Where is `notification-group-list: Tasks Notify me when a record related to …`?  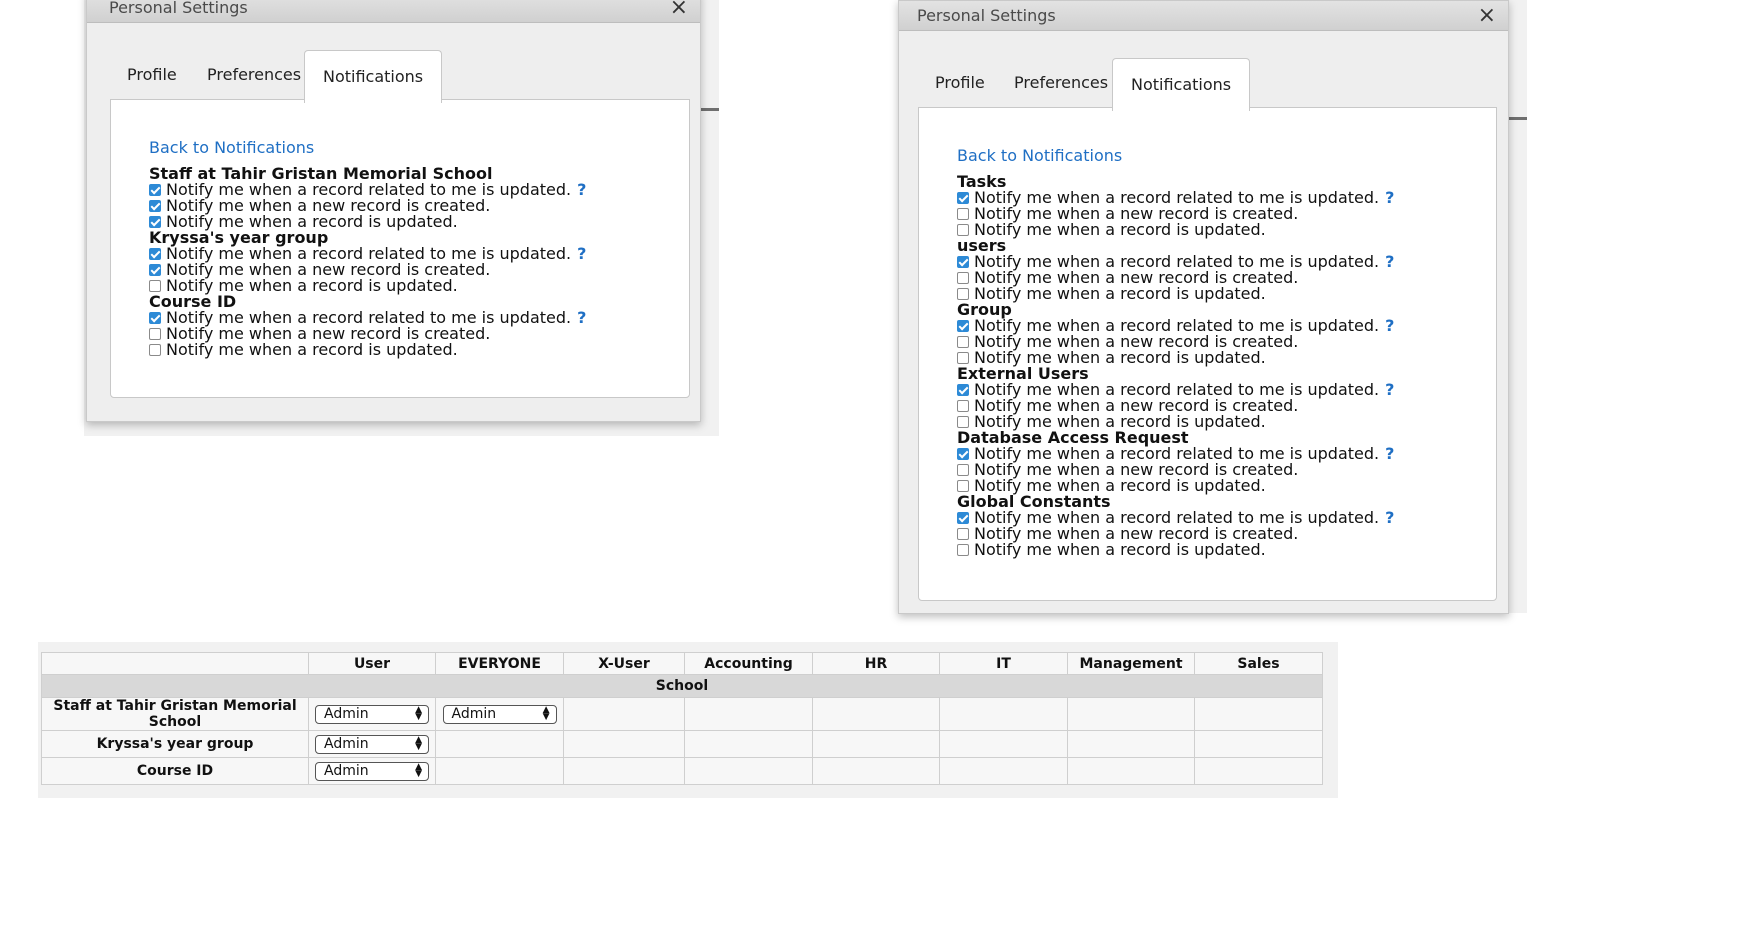
notification-group-list: Tasks Notify me when a record related to … is located at coordinates (1175, 366).